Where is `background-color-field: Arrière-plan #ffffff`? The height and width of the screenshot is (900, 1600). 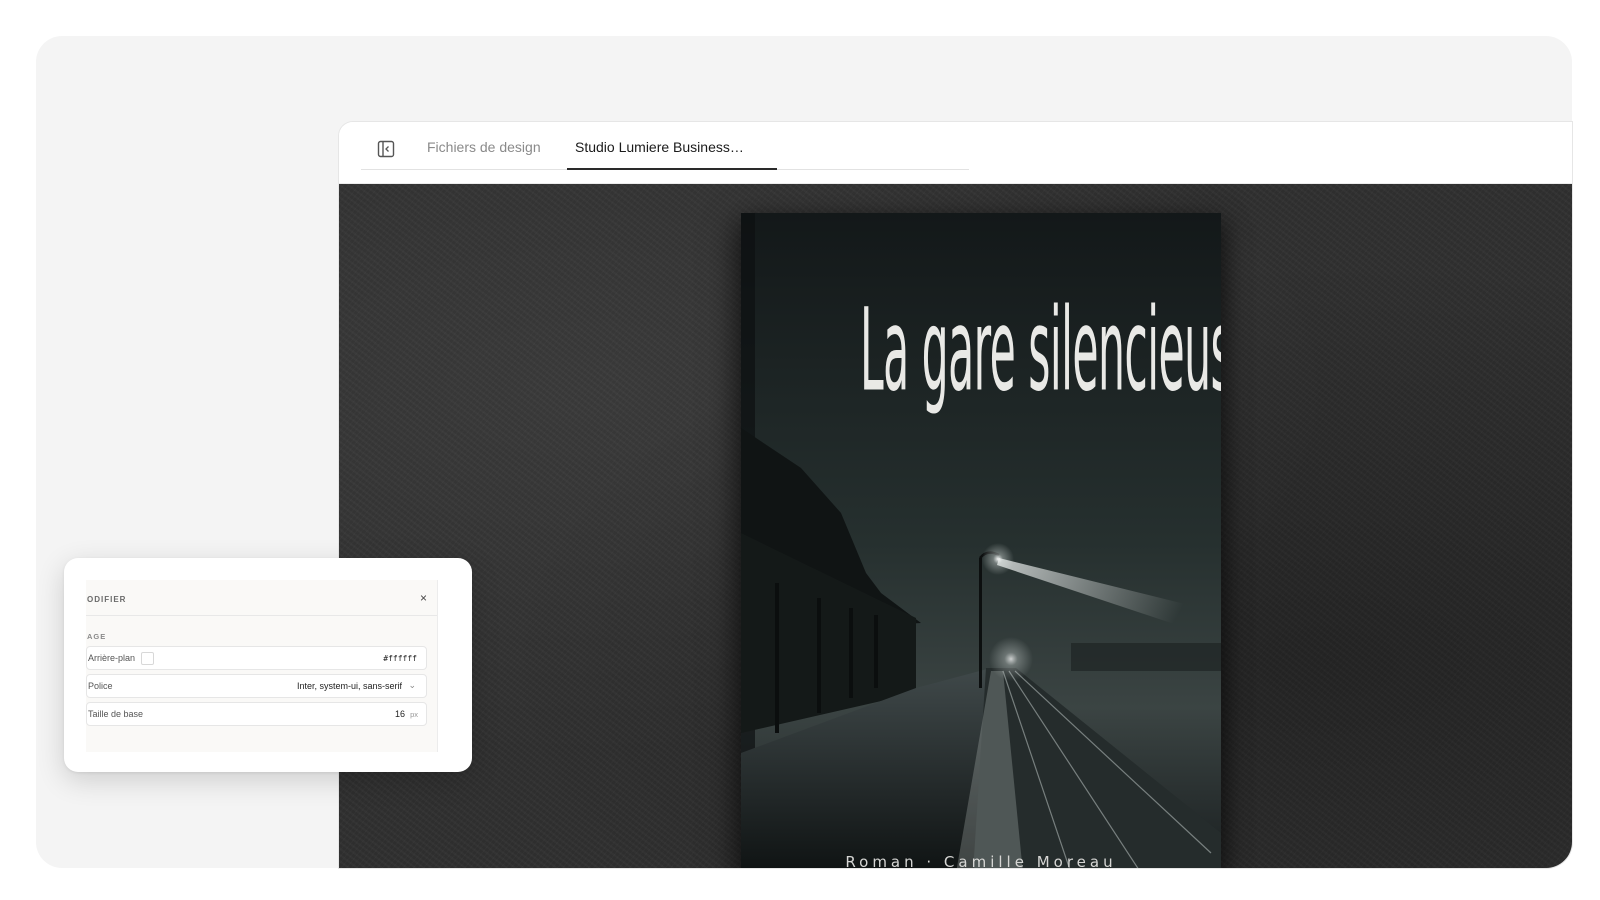 background-color-field: Arrière-plan #ffffff is located at coordinates (256, 658).